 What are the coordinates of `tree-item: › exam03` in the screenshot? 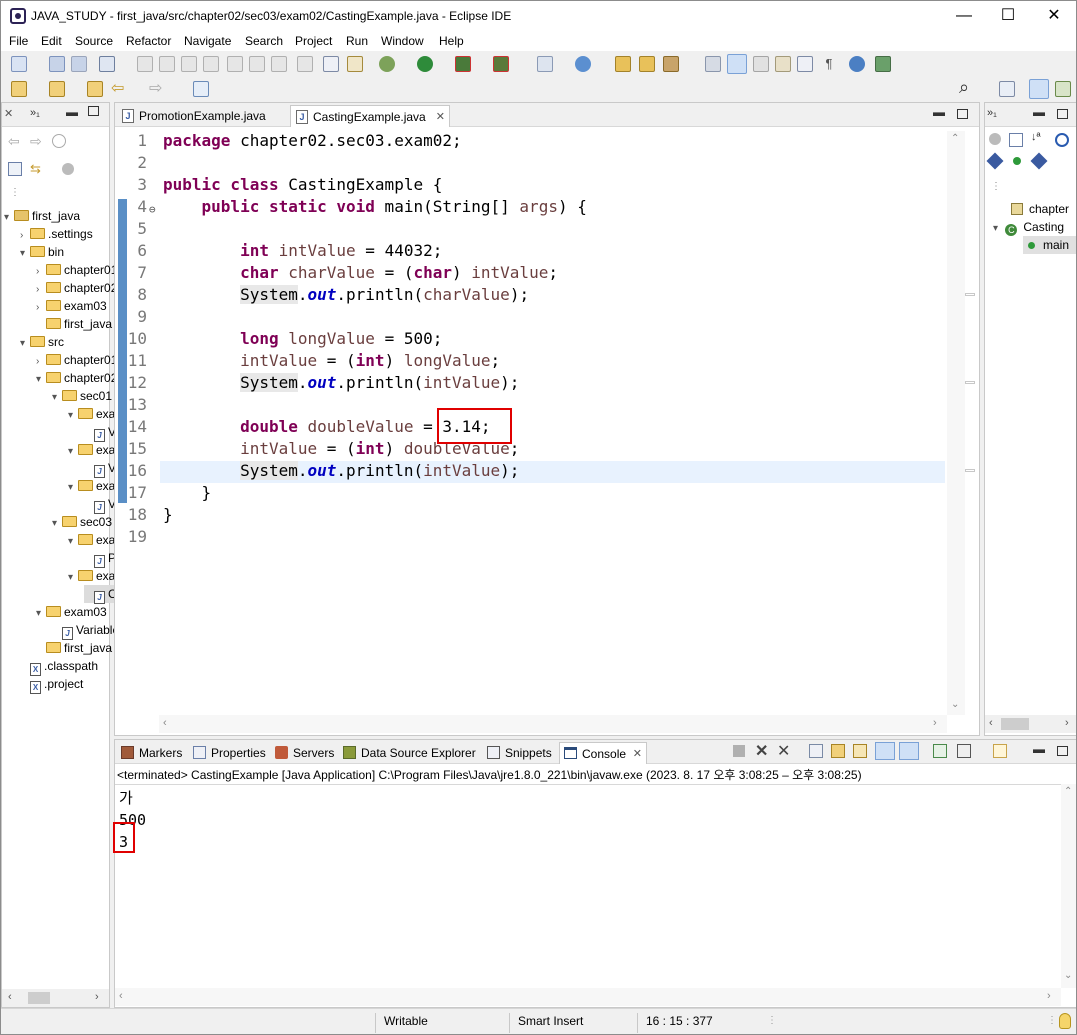 It's located at (71, 306).